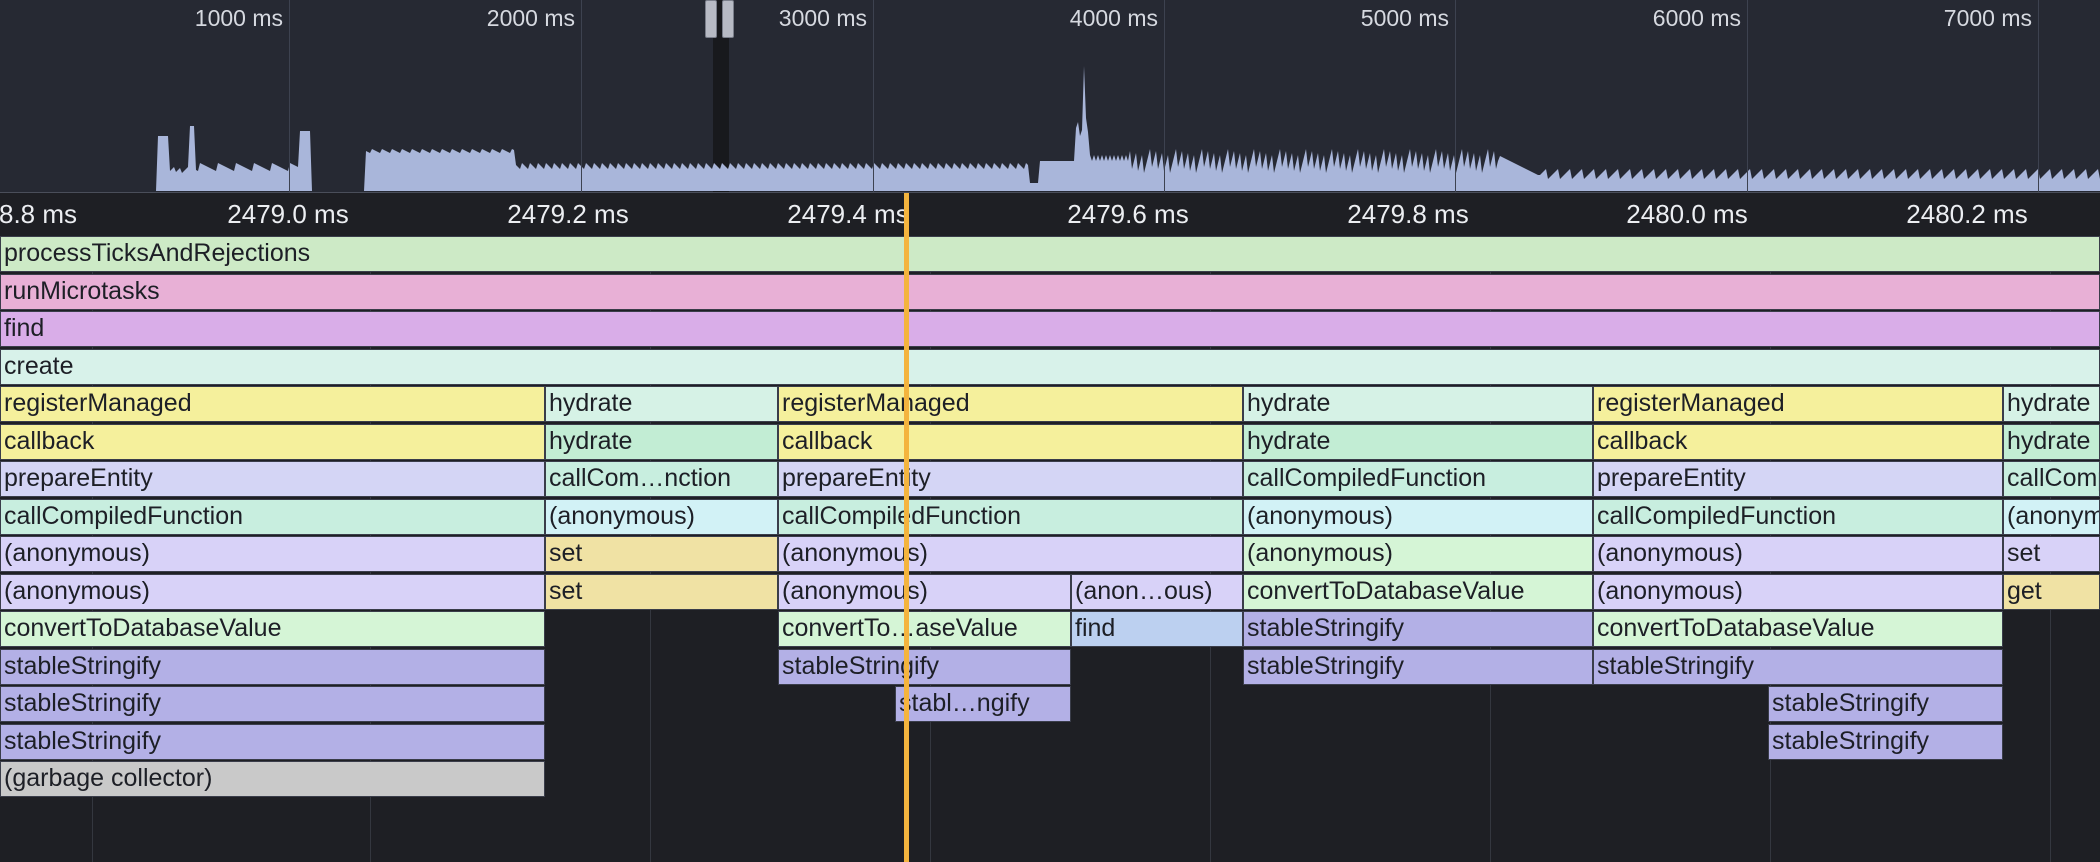  I want to click on ruler-label: 8.8 ms, so click(39, 214).